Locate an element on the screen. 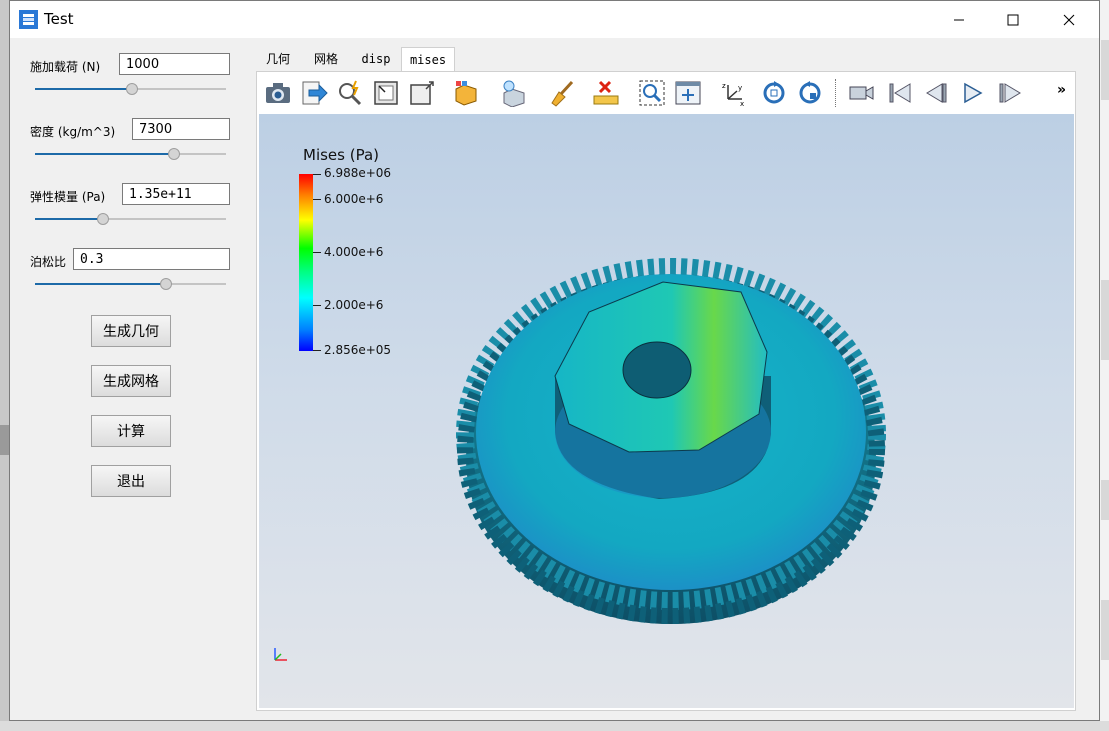  light-icon is located at coordinates (514, 93).